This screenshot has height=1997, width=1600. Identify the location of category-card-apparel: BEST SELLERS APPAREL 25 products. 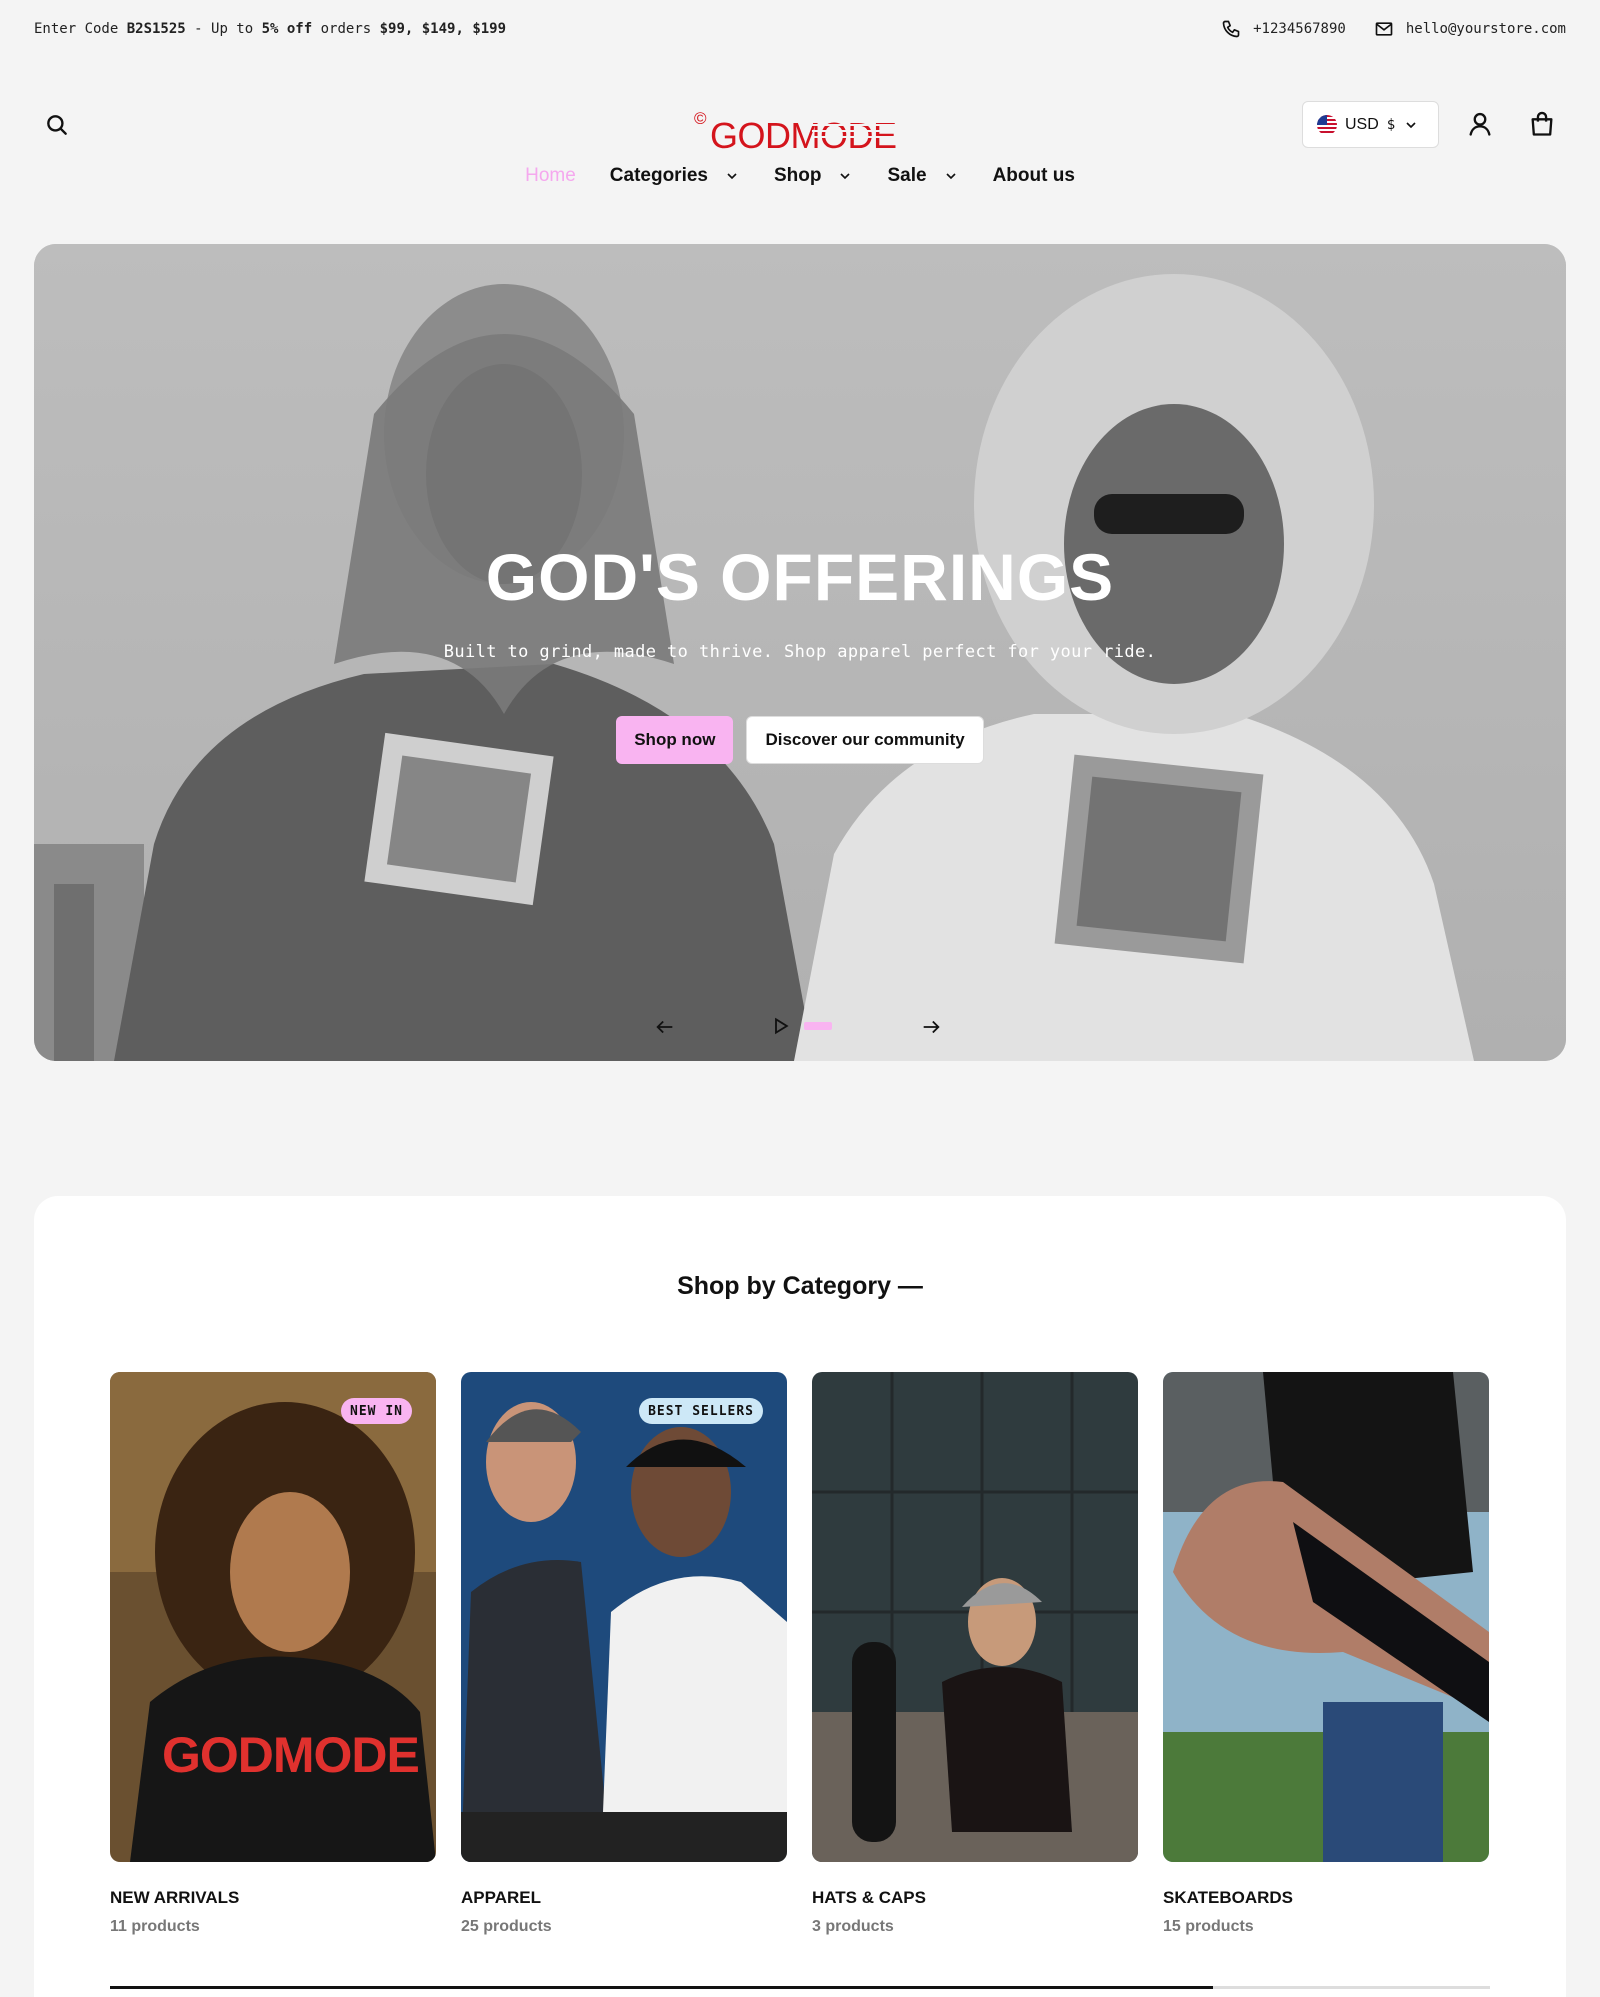
(624, 1654).